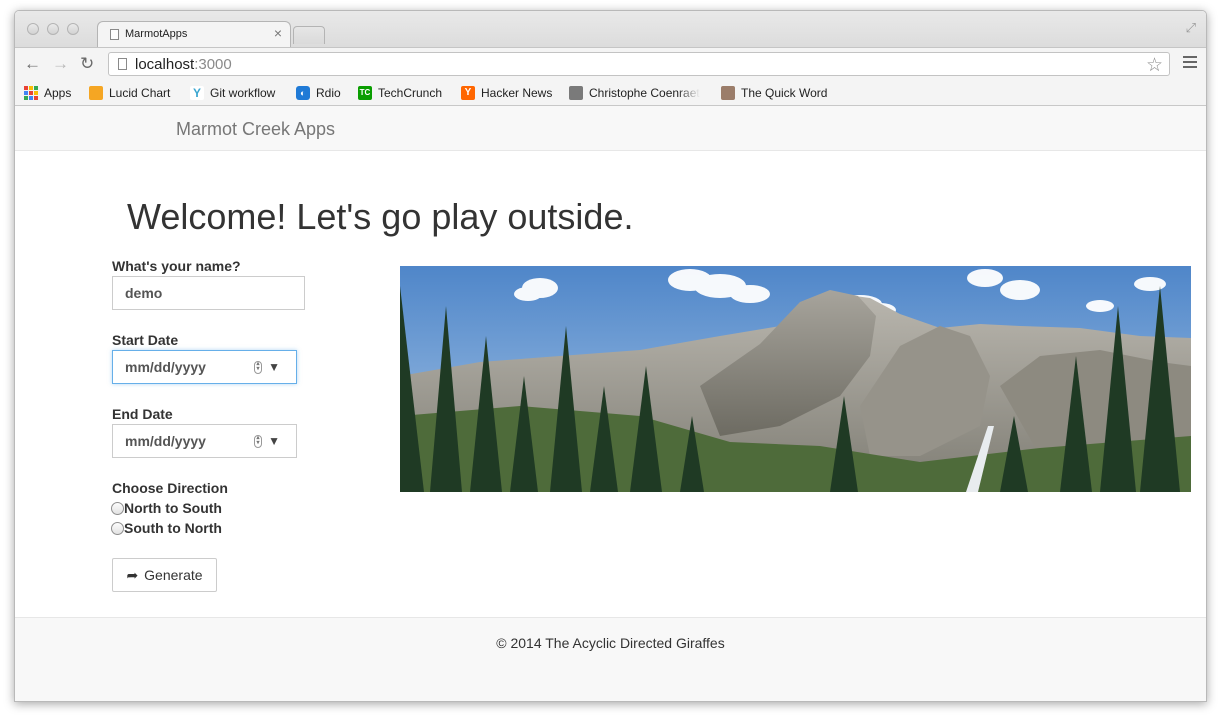  Describe the element at coordinates (610, 659) in the screenshot. I see `site-footer: © 2014 The Acyclic Directed Giraffes` at that location.